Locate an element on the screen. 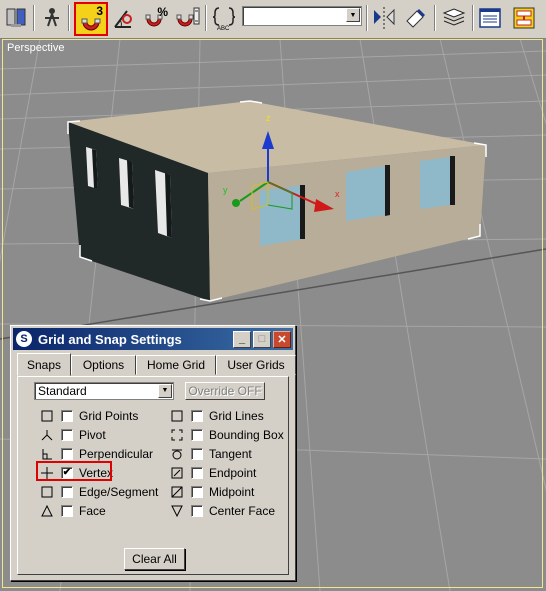 The height and width of the screenshot is (591, 546). y-axis-label: y is located at coordinates (225, 190).